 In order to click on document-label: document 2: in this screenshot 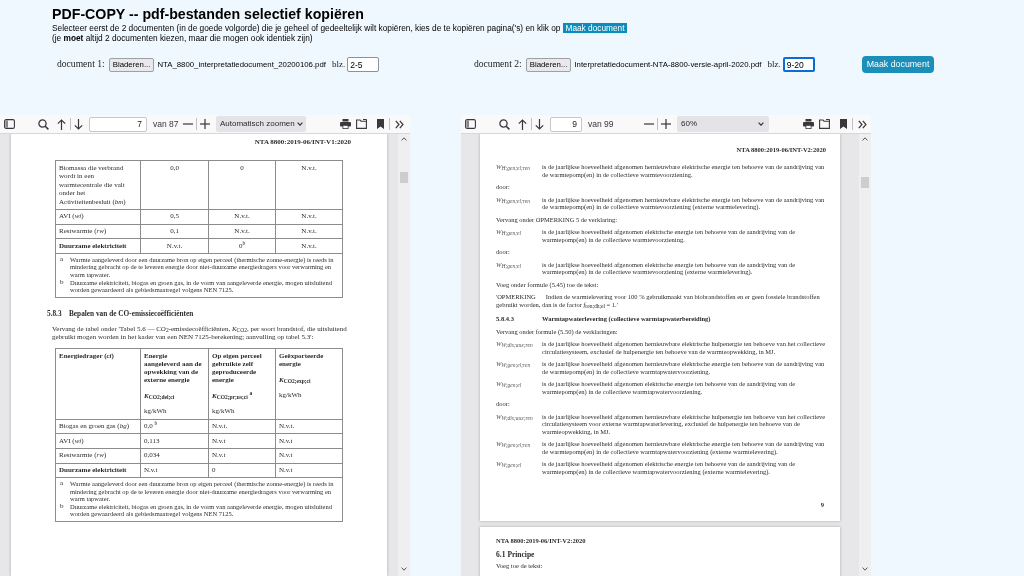, I will do `click(498, 64)`.